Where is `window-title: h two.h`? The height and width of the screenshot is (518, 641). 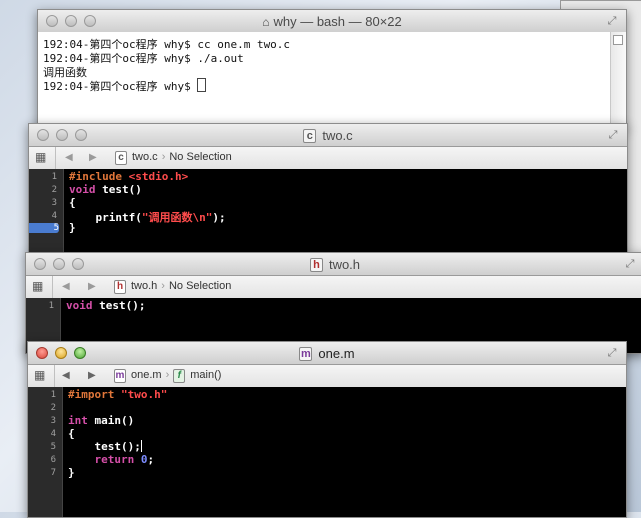
window-title: h two.h is located at coordinates (333, 264).